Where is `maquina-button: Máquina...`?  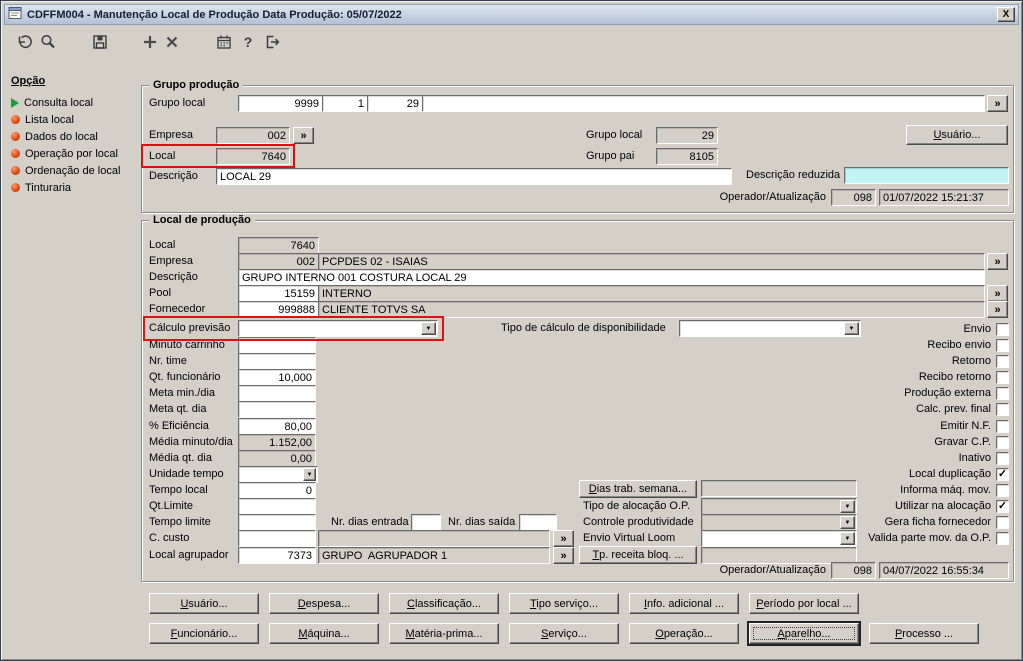 maquina-button: Máquina... is located at coordinates (324, 633).